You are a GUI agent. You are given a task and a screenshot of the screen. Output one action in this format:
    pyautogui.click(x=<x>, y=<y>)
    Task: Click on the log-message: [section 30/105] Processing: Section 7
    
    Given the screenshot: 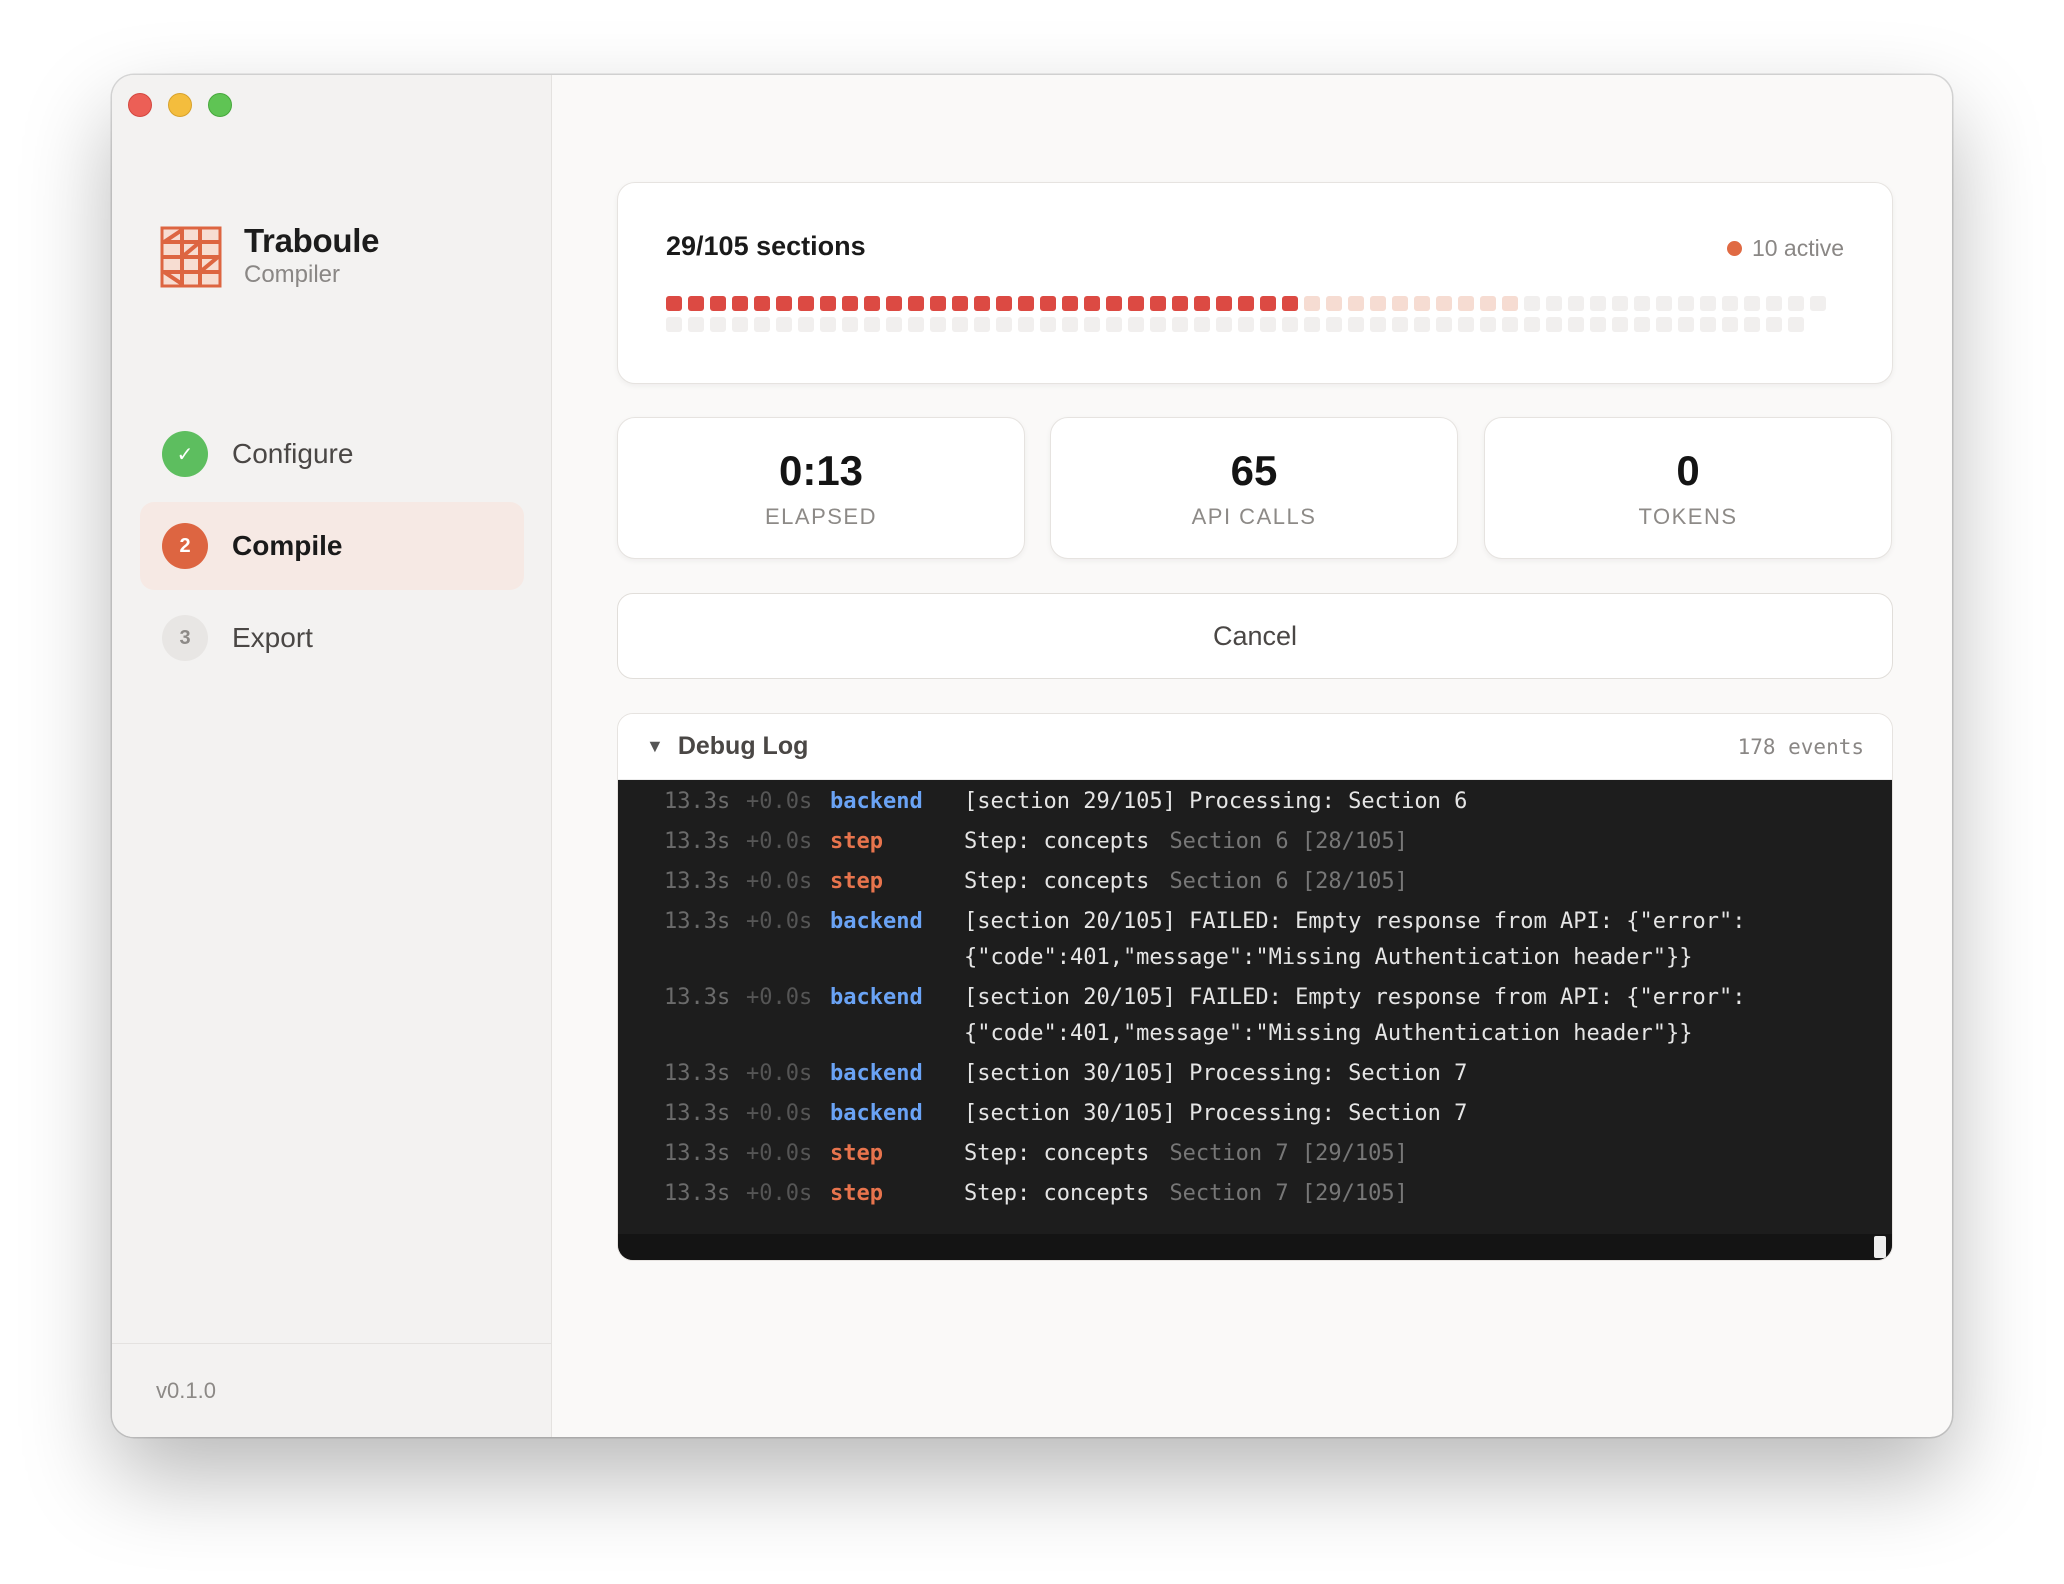 What is the action you would take?
    pyautogui.click(x=1216, y=1113)
    